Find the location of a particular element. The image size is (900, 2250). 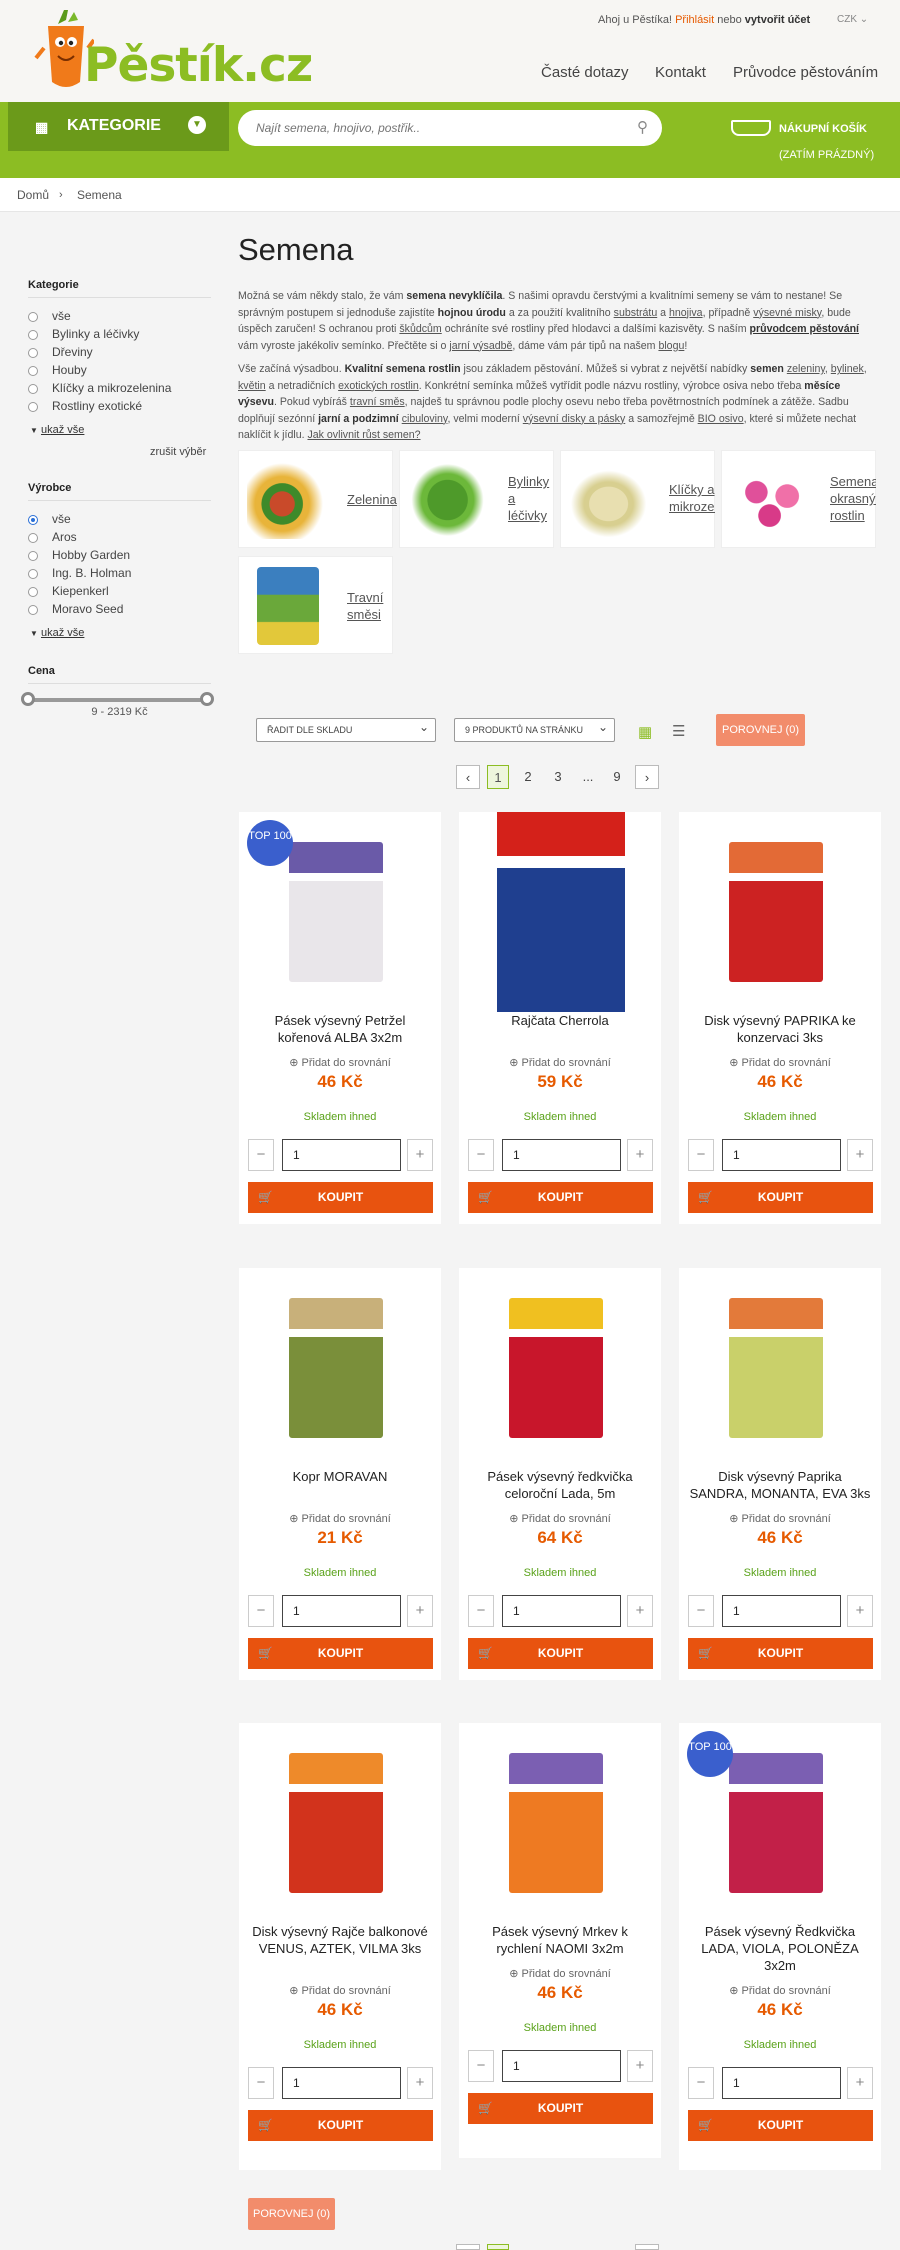

intro-link: hnojiva is located at coordinates (686, 313).